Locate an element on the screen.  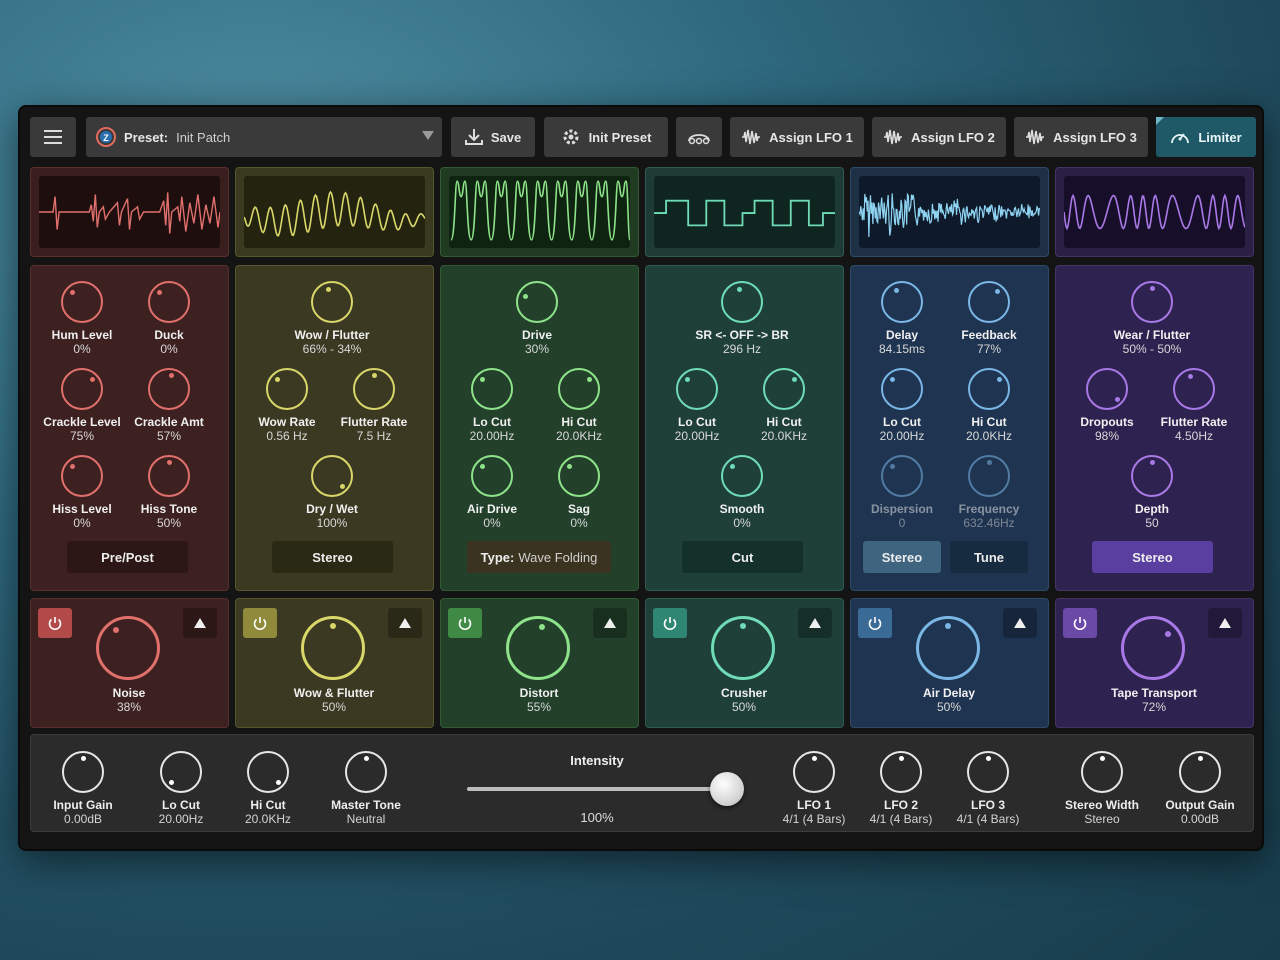
delay-tune-button: Tune is located at coordinates (989, 557).